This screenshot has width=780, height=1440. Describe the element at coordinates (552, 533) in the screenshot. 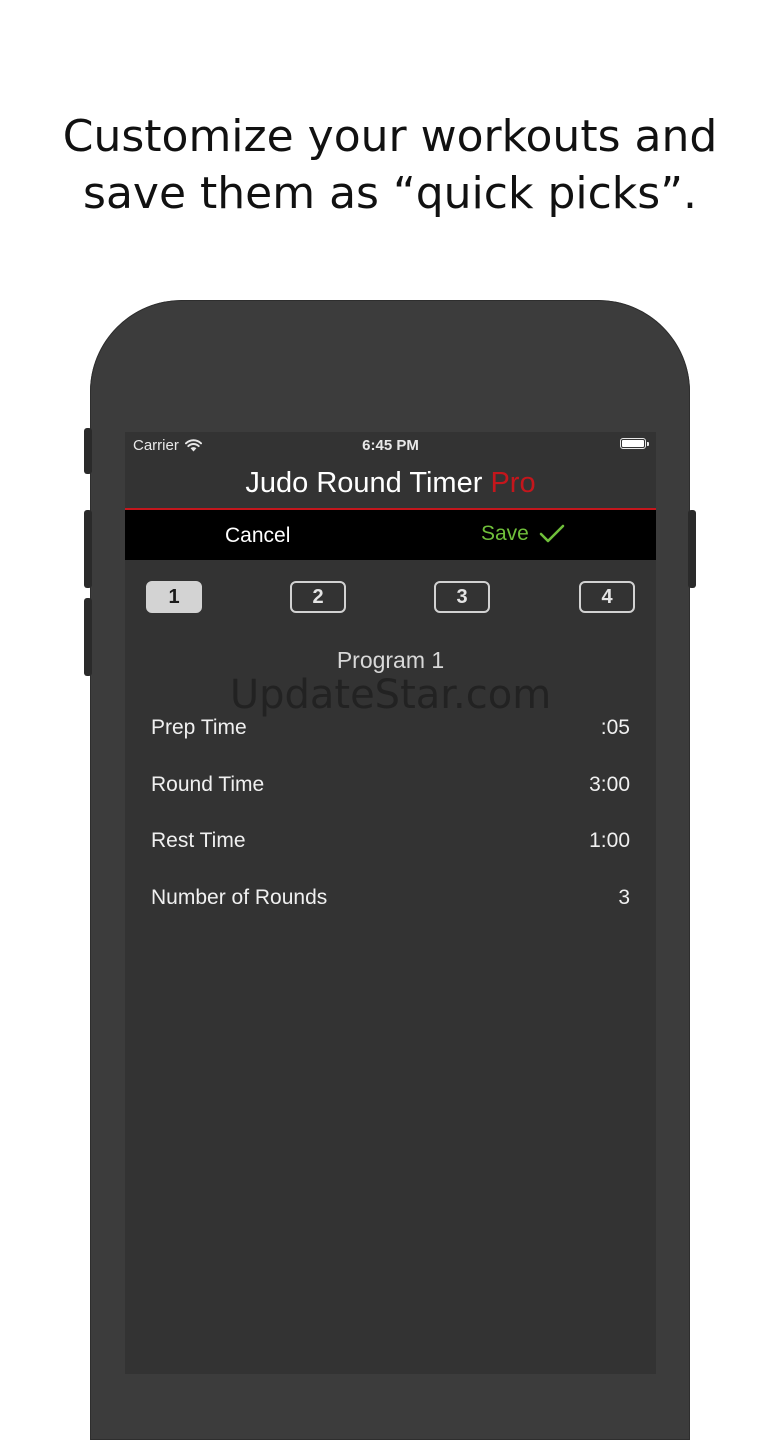

I see `checkmark-icon` at that location.